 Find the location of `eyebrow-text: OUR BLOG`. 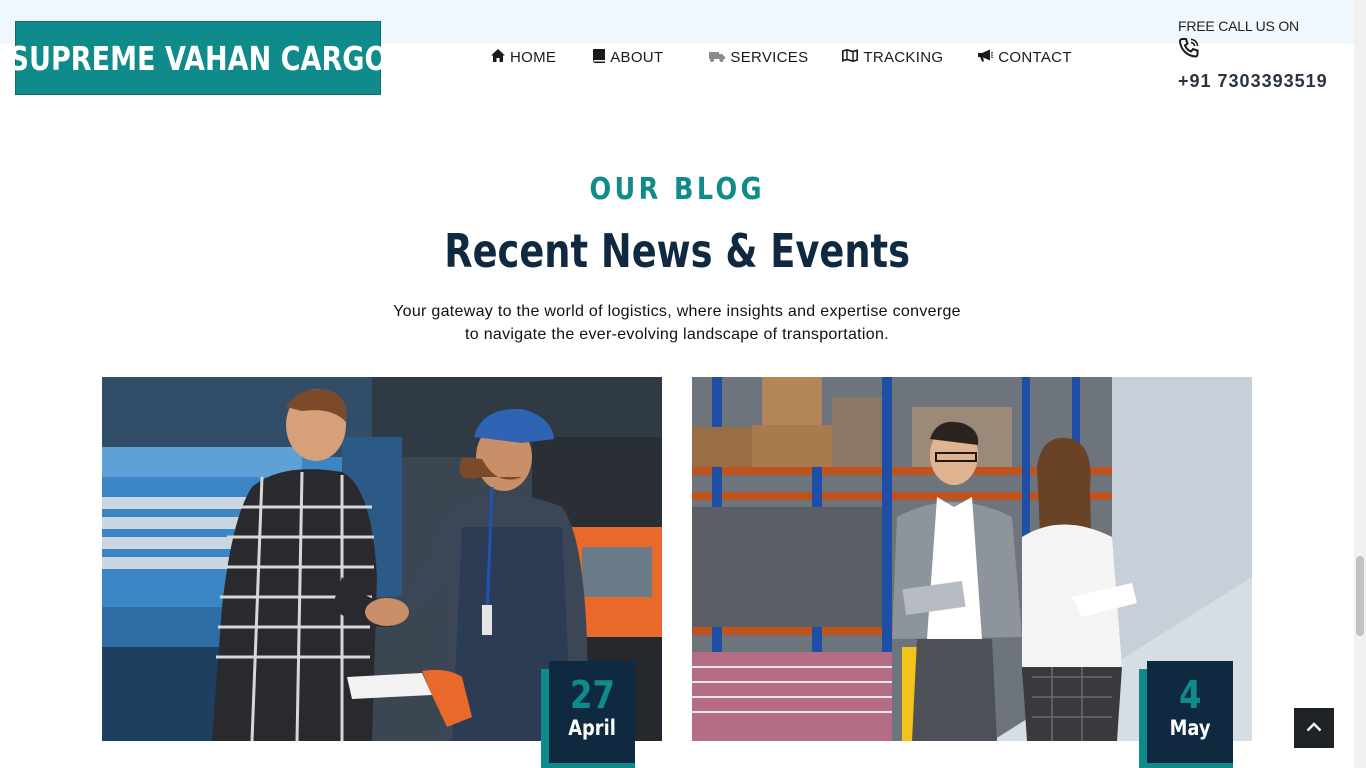

eyebrow-text: OUR BLOG is located at coordinates (677, 189).